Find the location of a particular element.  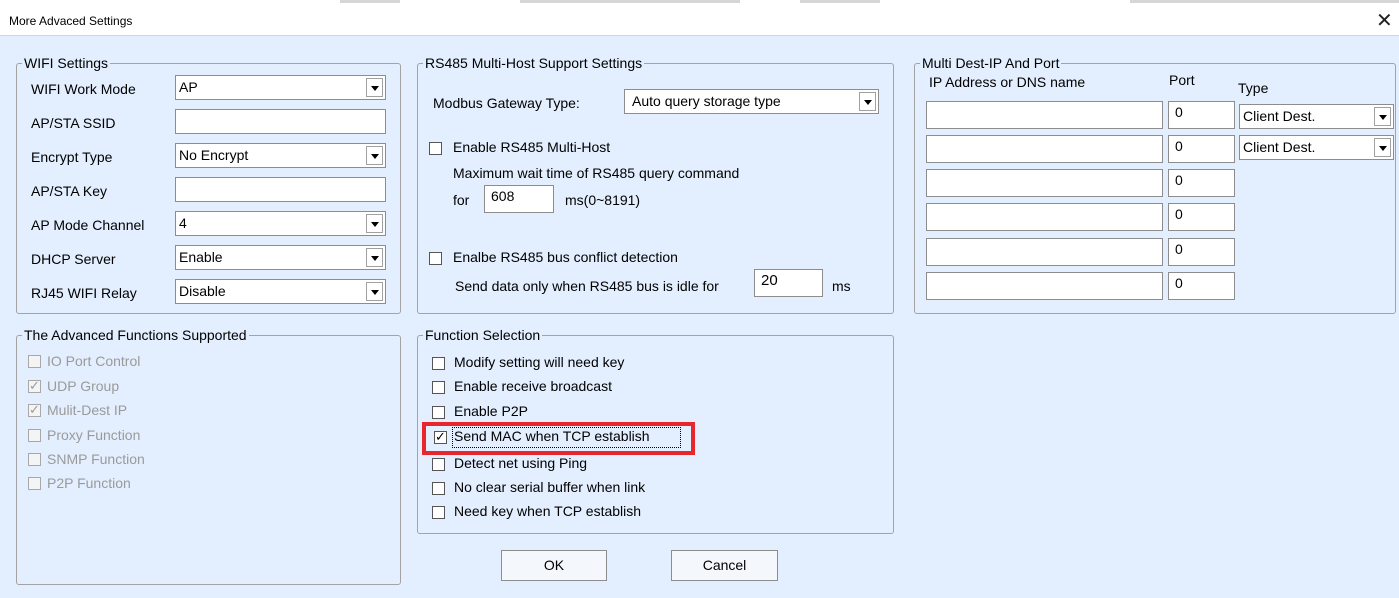

type-column-header: Type is located at coordinates (1253, 88).